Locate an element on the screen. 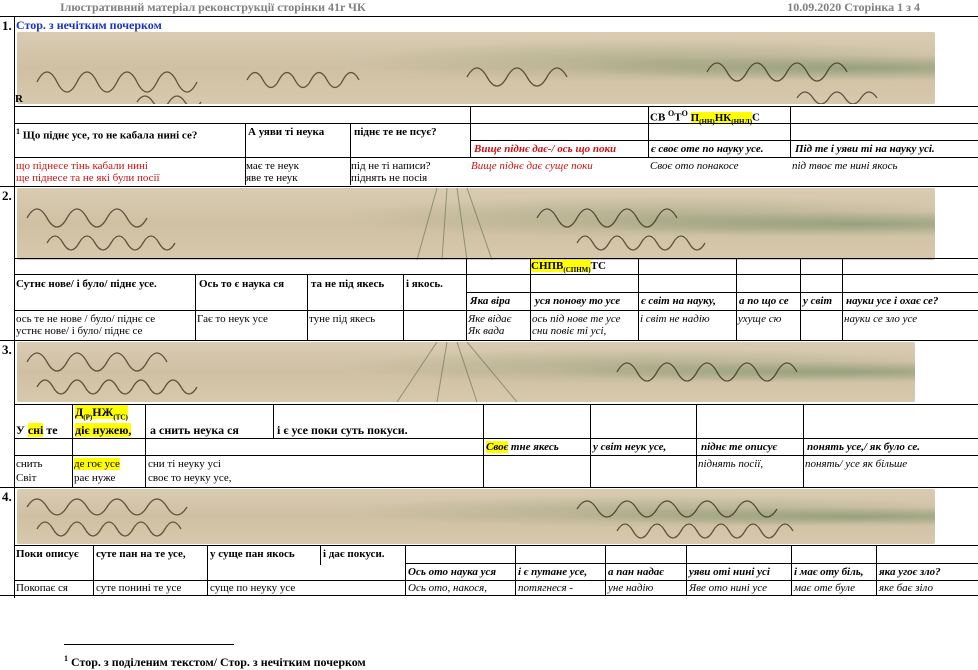 Image resolution: width=978 pixels, height=670 pixels. section-number-4: 4. is located at coordinates (7, 496).